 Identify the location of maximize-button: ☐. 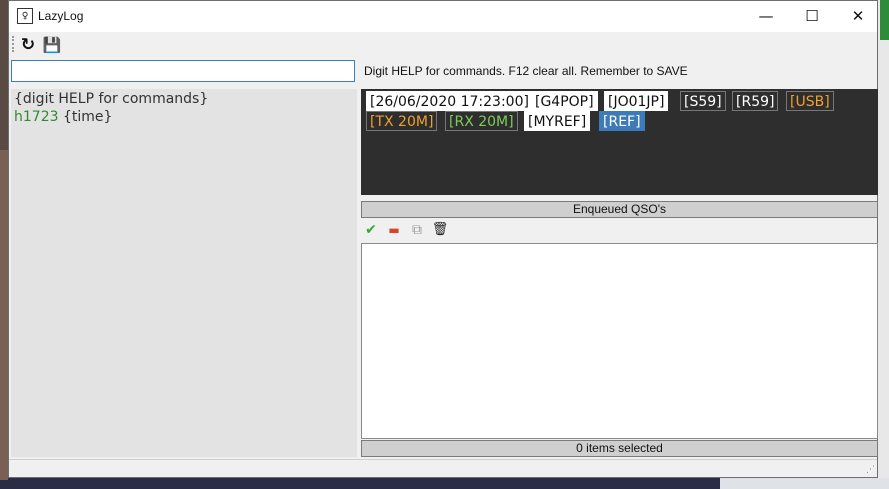
(812, 16).